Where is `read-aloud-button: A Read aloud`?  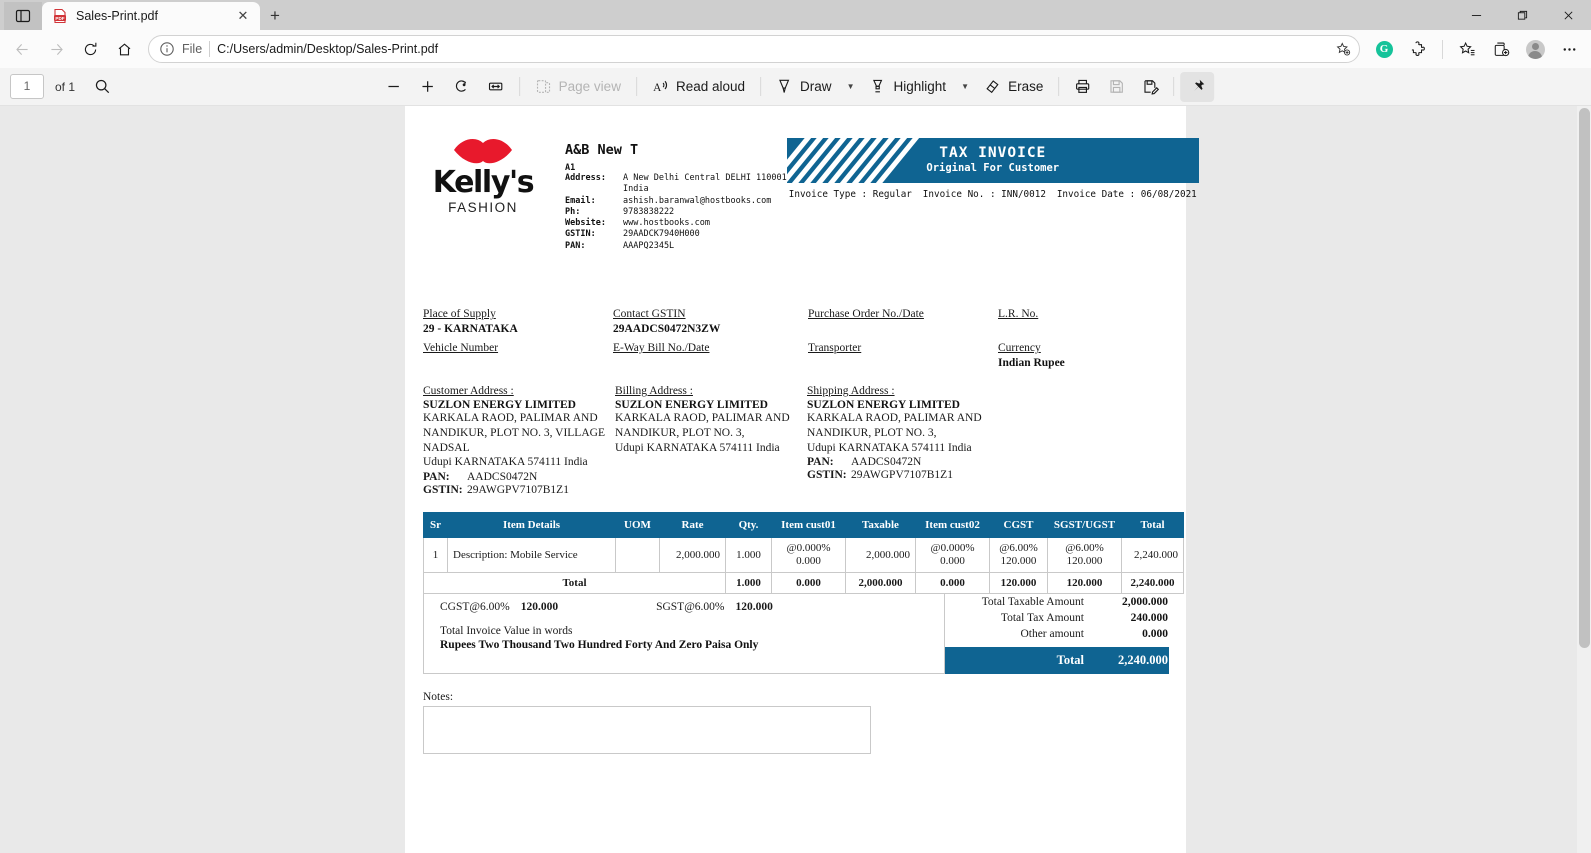 read-aloud-button: A Read aloud is located at coordinates (698, 87).